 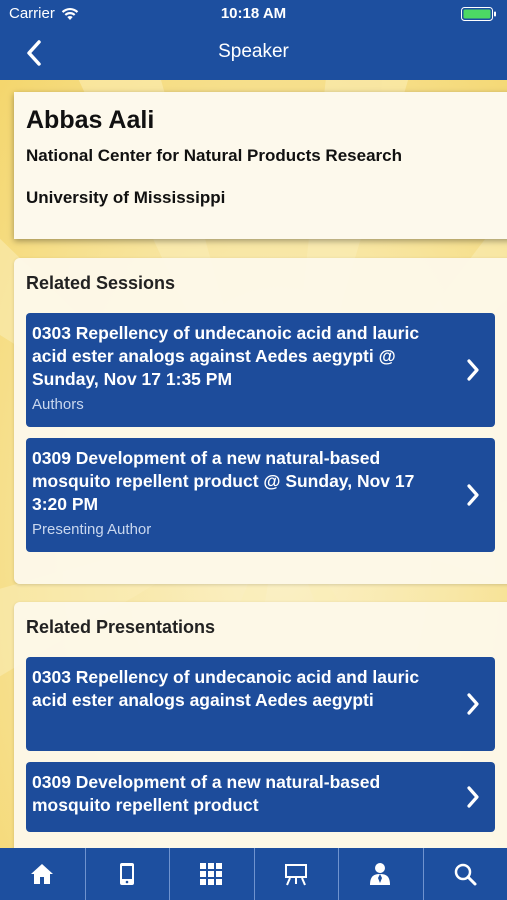 What do you see at coordinates (90, 120) in the screenshot?
I see `speaker-name: Abbas Aali` at bounding box center [90, 120].